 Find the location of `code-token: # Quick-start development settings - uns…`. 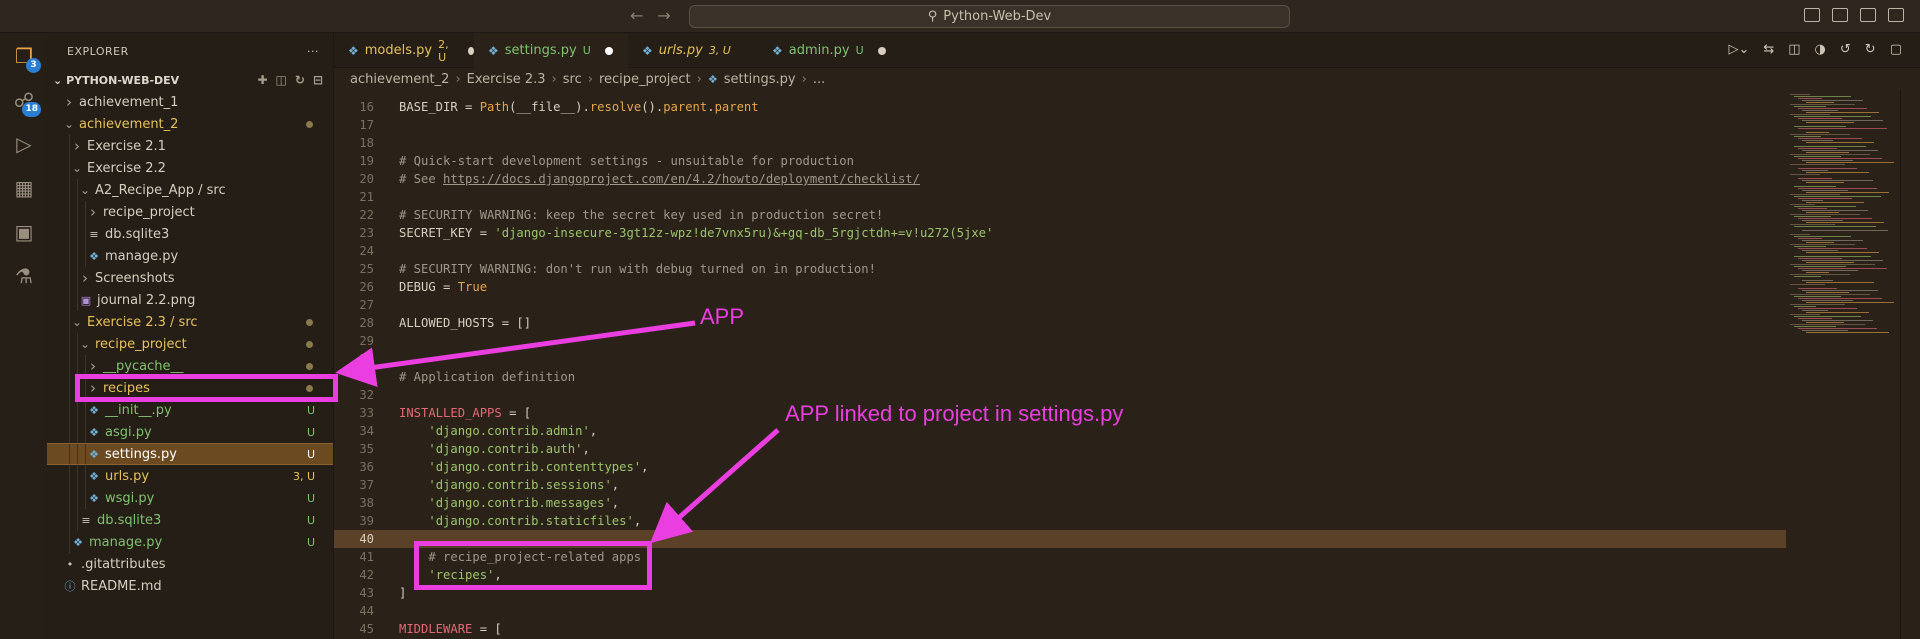

code-token: # Quick-start development settings - uns… is located at coordinates (626, 161).